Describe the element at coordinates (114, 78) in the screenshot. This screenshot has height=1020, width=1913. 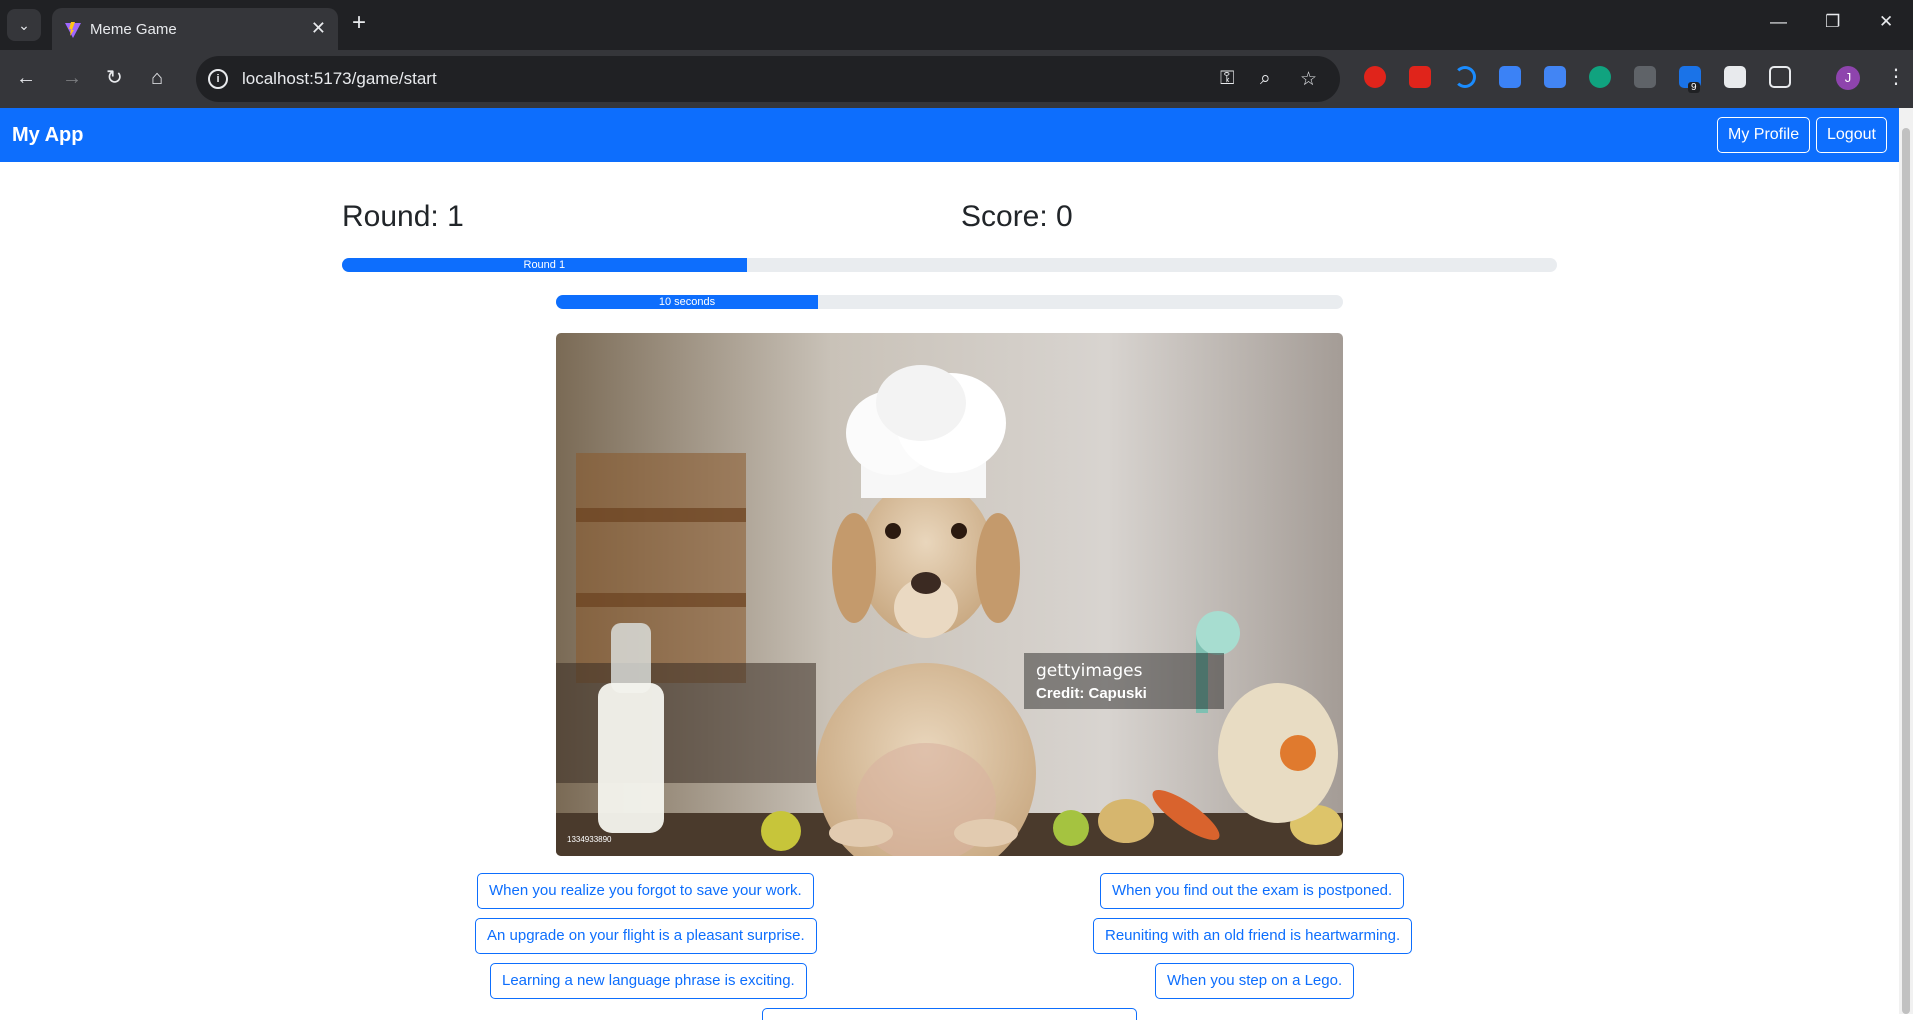
I see `reload-icon: ↻` at that location.